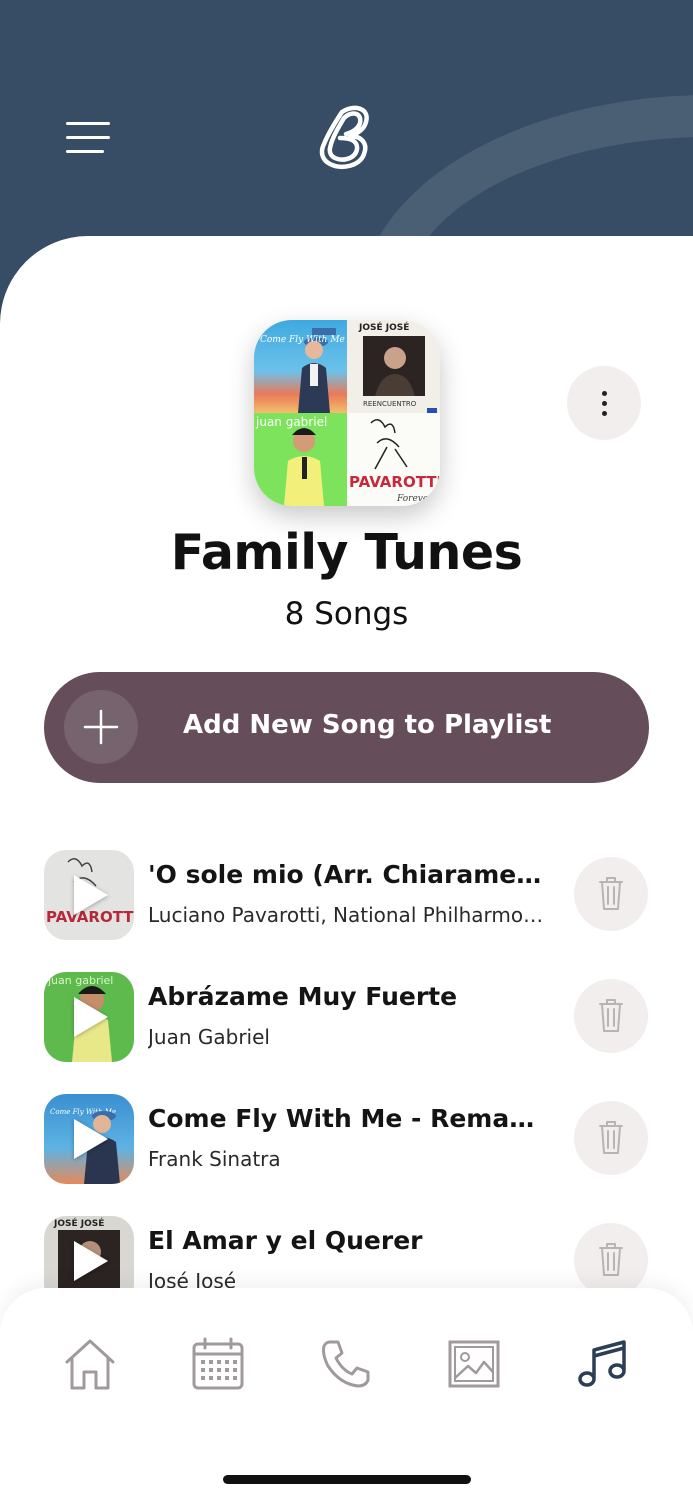 Image resolution: width=693 pixels, height=1500 pixels. I want to click on plus-icon, so click(101, 727).